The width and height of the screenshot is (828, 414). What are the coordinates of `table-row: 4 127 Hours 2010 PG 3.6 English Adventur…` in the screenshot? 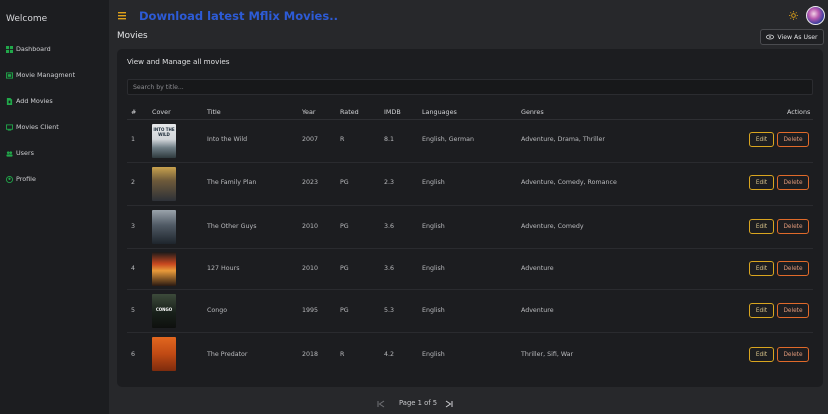 It's located at (470, 269).